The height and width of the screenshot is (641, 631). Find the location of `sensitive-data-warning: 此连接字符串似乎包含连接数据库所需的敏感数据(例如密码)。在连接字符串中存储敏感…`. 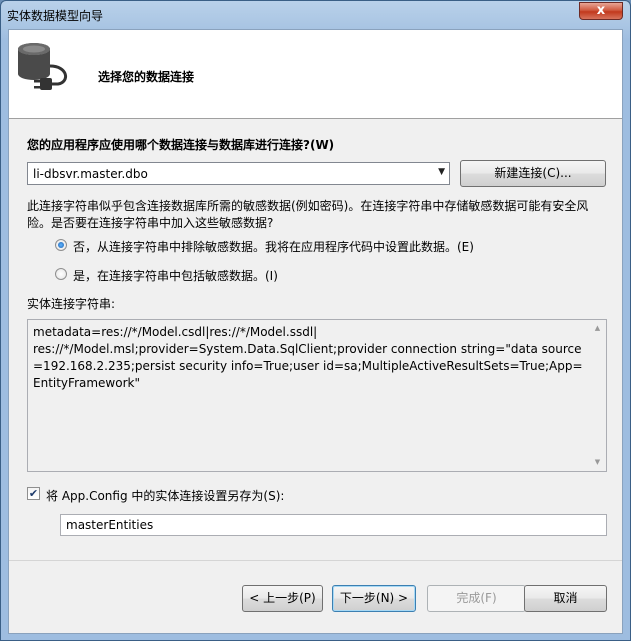

sensitive-data-warning: 此连接字符串似乎包含连接数据库所需的敏感数据(例如密码)。在连接字符串中存储敏感… is located at coordinates (308, 214).